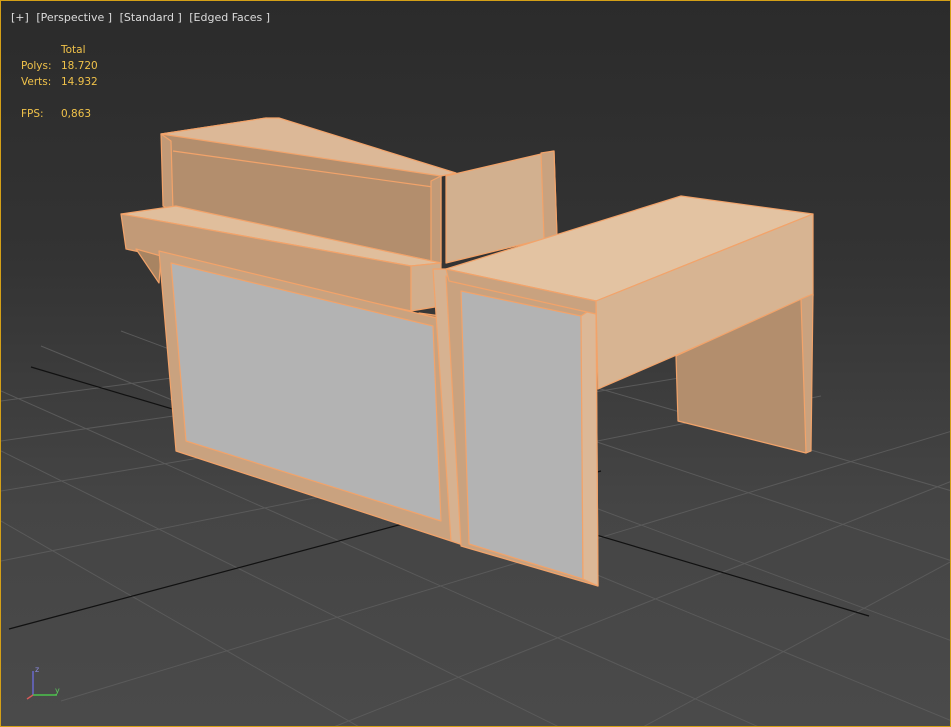 The image size is (951, 727). What do you see at coordinates (36, 82) in the screenshot?
I see `verts-label: Verts:` at bounding box center [36, 82].